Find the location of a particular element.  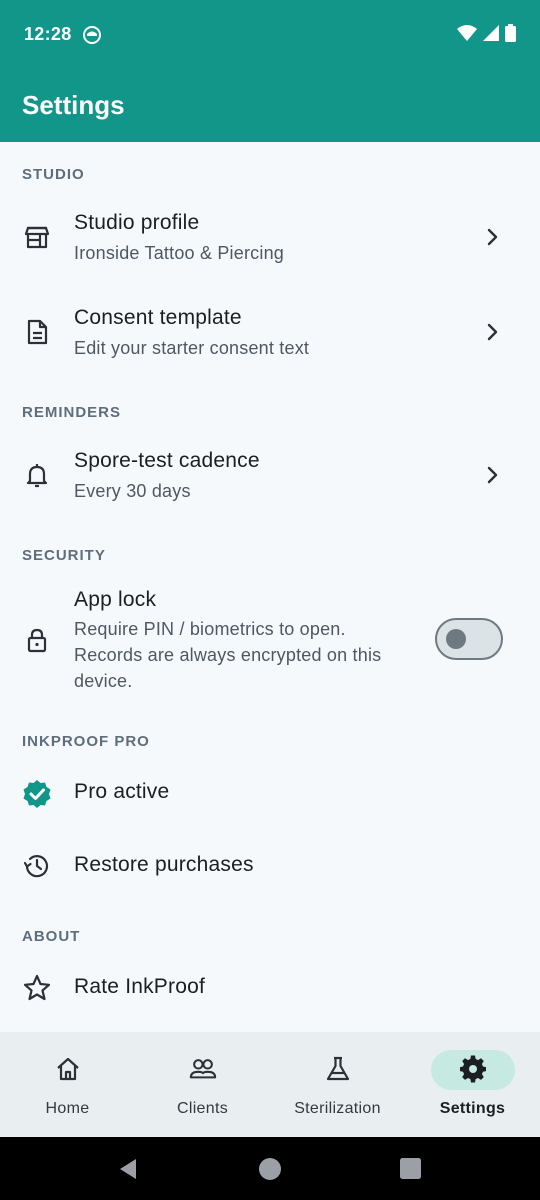

studio-profile-subtitle: Ironside Tattoo & Piercing is located at coordinates (179, 253).